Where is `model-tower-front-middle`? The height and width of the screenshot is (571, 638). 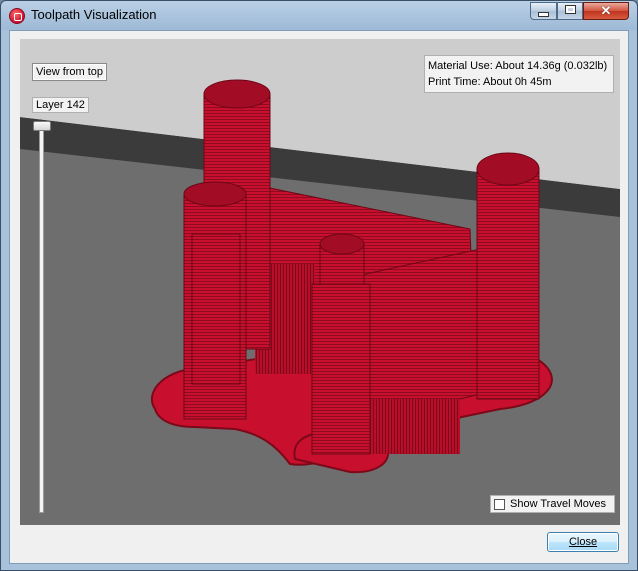 model-tower-front-middle is located at coordinates (341, 344).